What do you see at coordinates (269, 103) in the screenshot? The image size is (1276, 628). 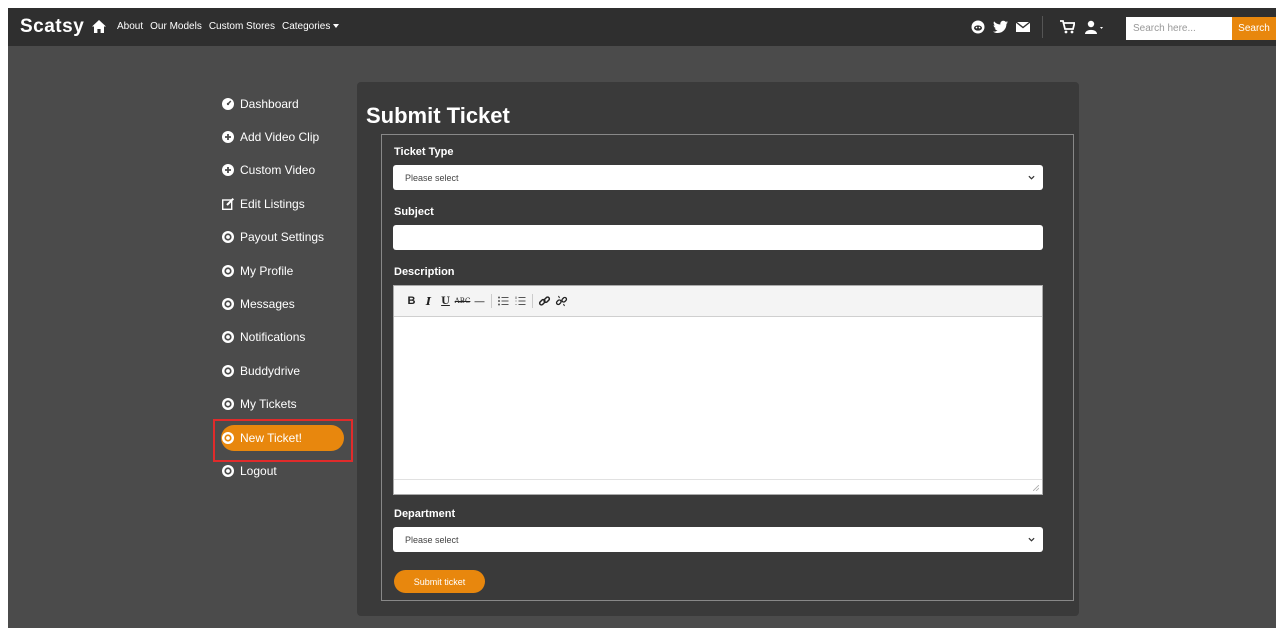 I see `sidebar-item-label: Dashboard` at bounding box center [269, 103].